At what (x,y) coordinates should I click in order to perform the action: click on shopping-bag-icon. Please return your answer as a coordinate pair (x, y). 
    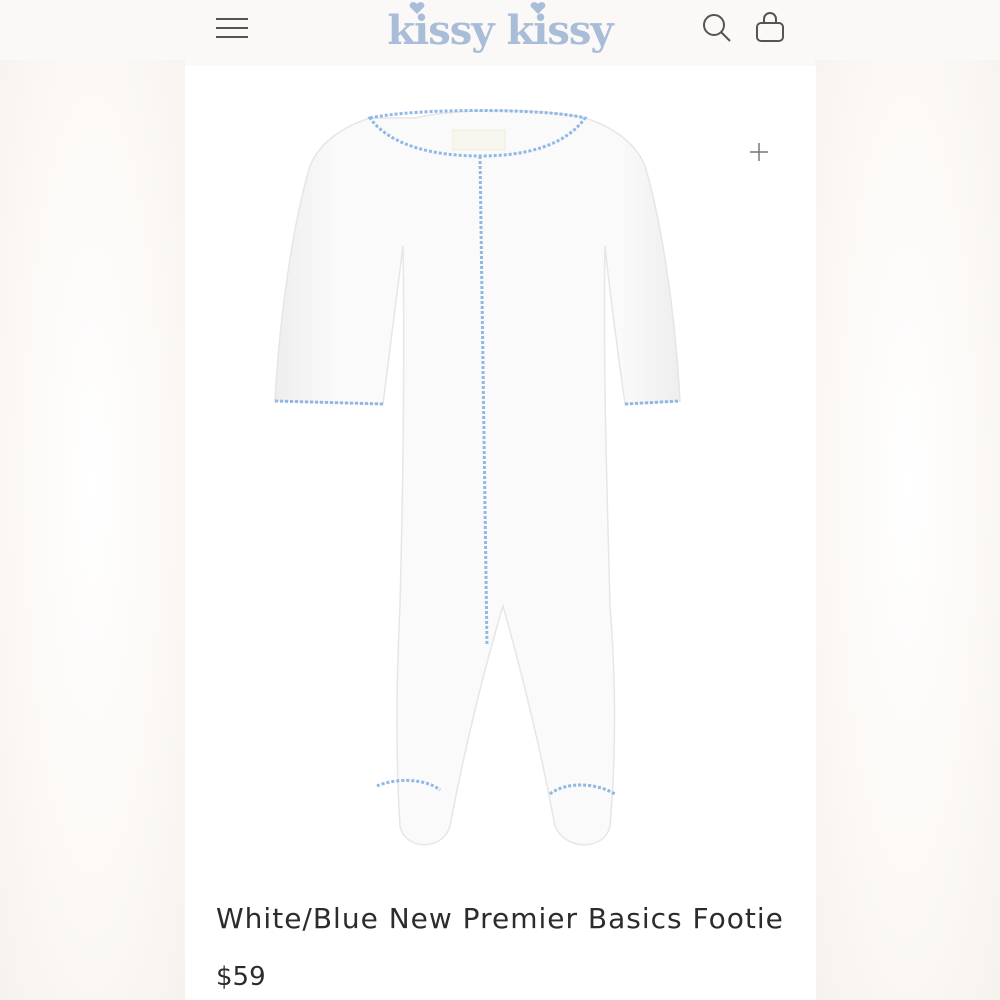
    Looking at the image, I should click on (770, 27).